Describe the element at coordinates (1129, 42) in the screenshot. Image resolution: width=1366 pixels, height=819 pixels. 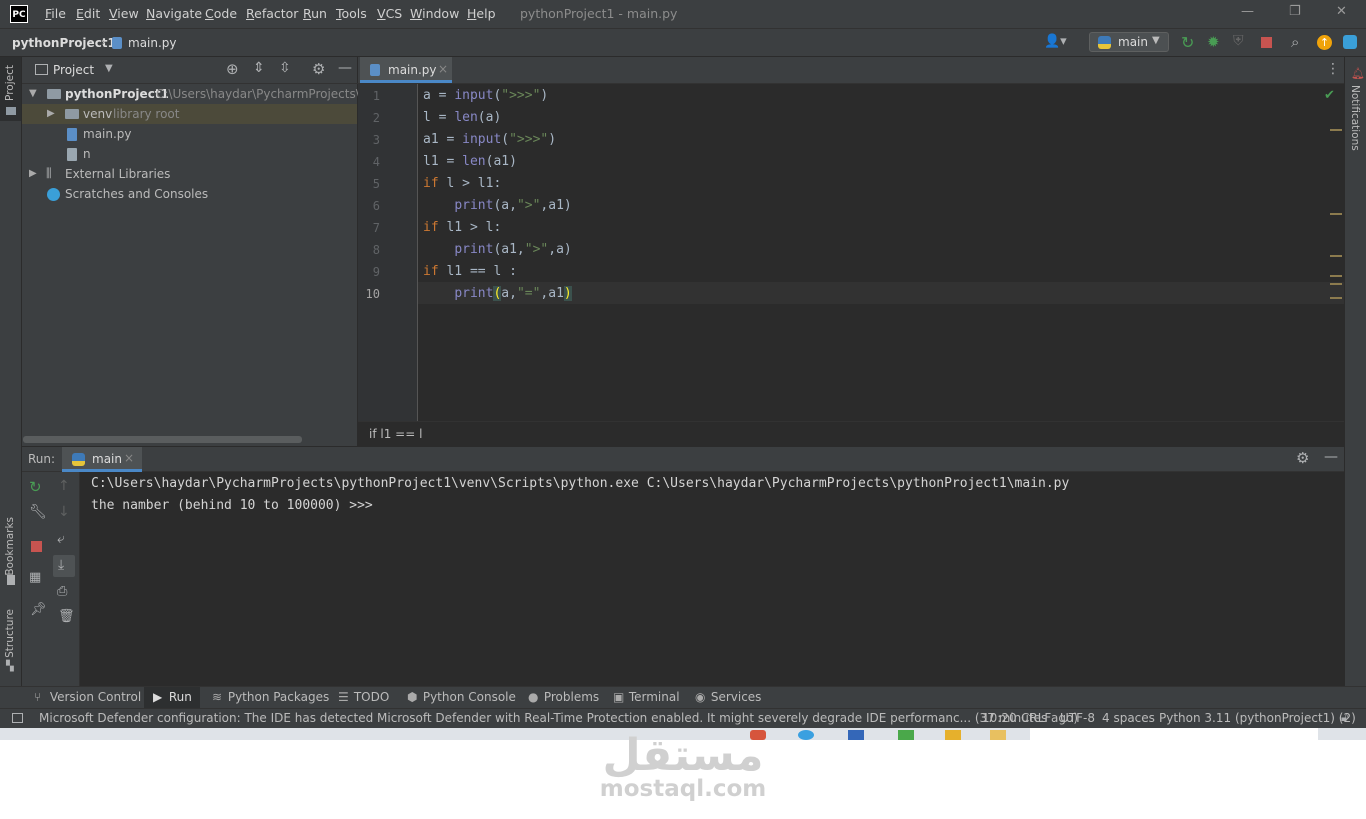
I see `run-configuration-select: main ▼` at that location.